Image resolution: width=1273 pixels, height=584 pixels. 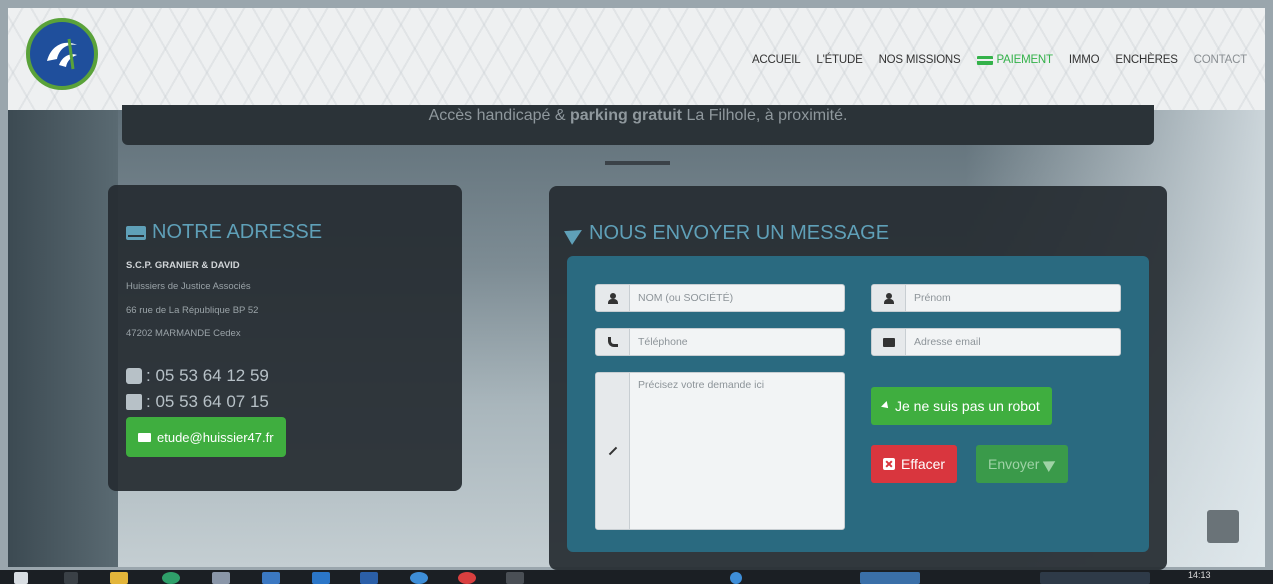 I want to click on nav-encheres: ENCHÈRES, so click(x=1146, y=60).